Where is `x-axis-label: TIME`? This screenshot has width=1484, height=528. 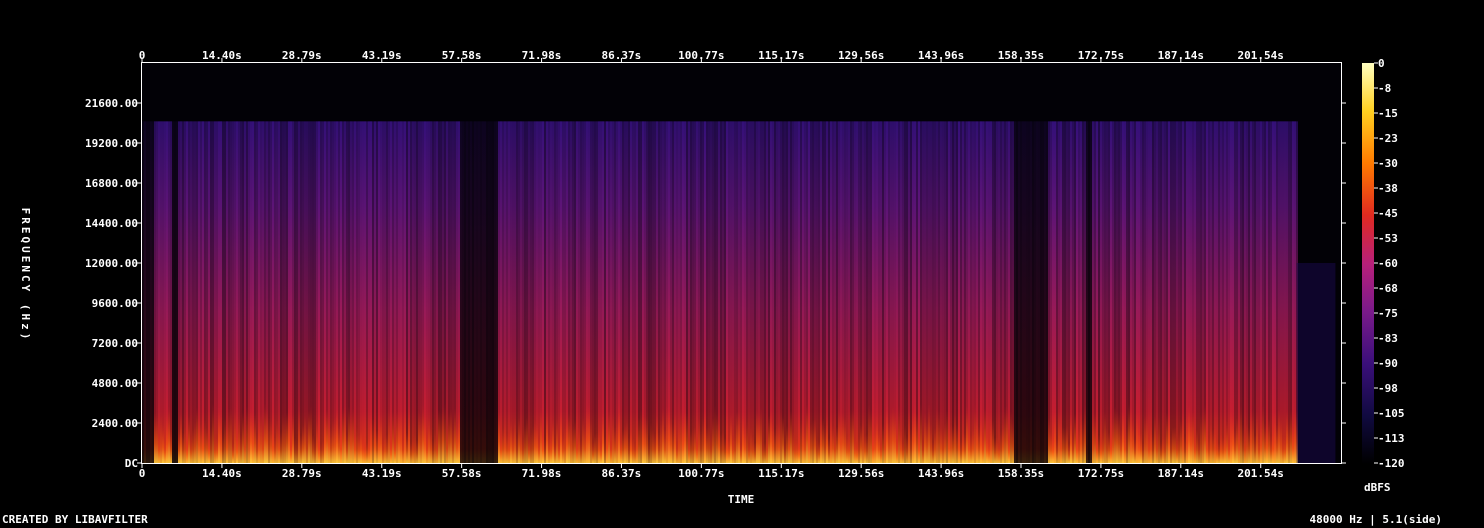
x-axis-label: TIME is located at coordinates (741, 499).